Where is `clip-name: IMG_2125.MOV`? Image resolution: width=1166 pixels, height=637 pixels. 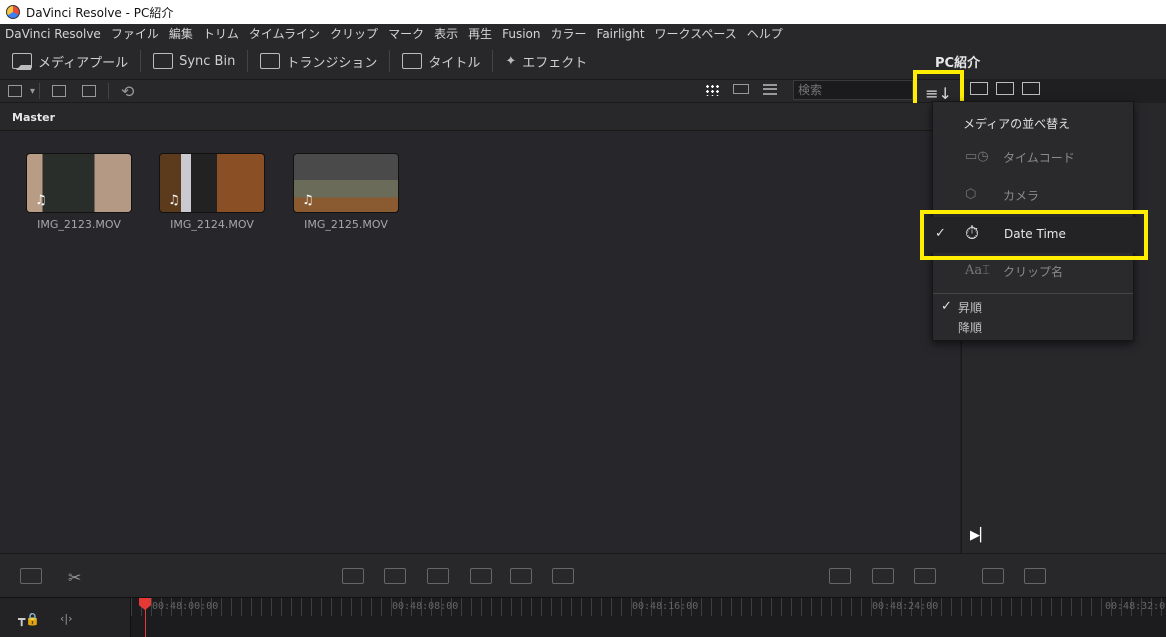
clip-name: IMG_2125.MOV is located at coordinates (346, 224).